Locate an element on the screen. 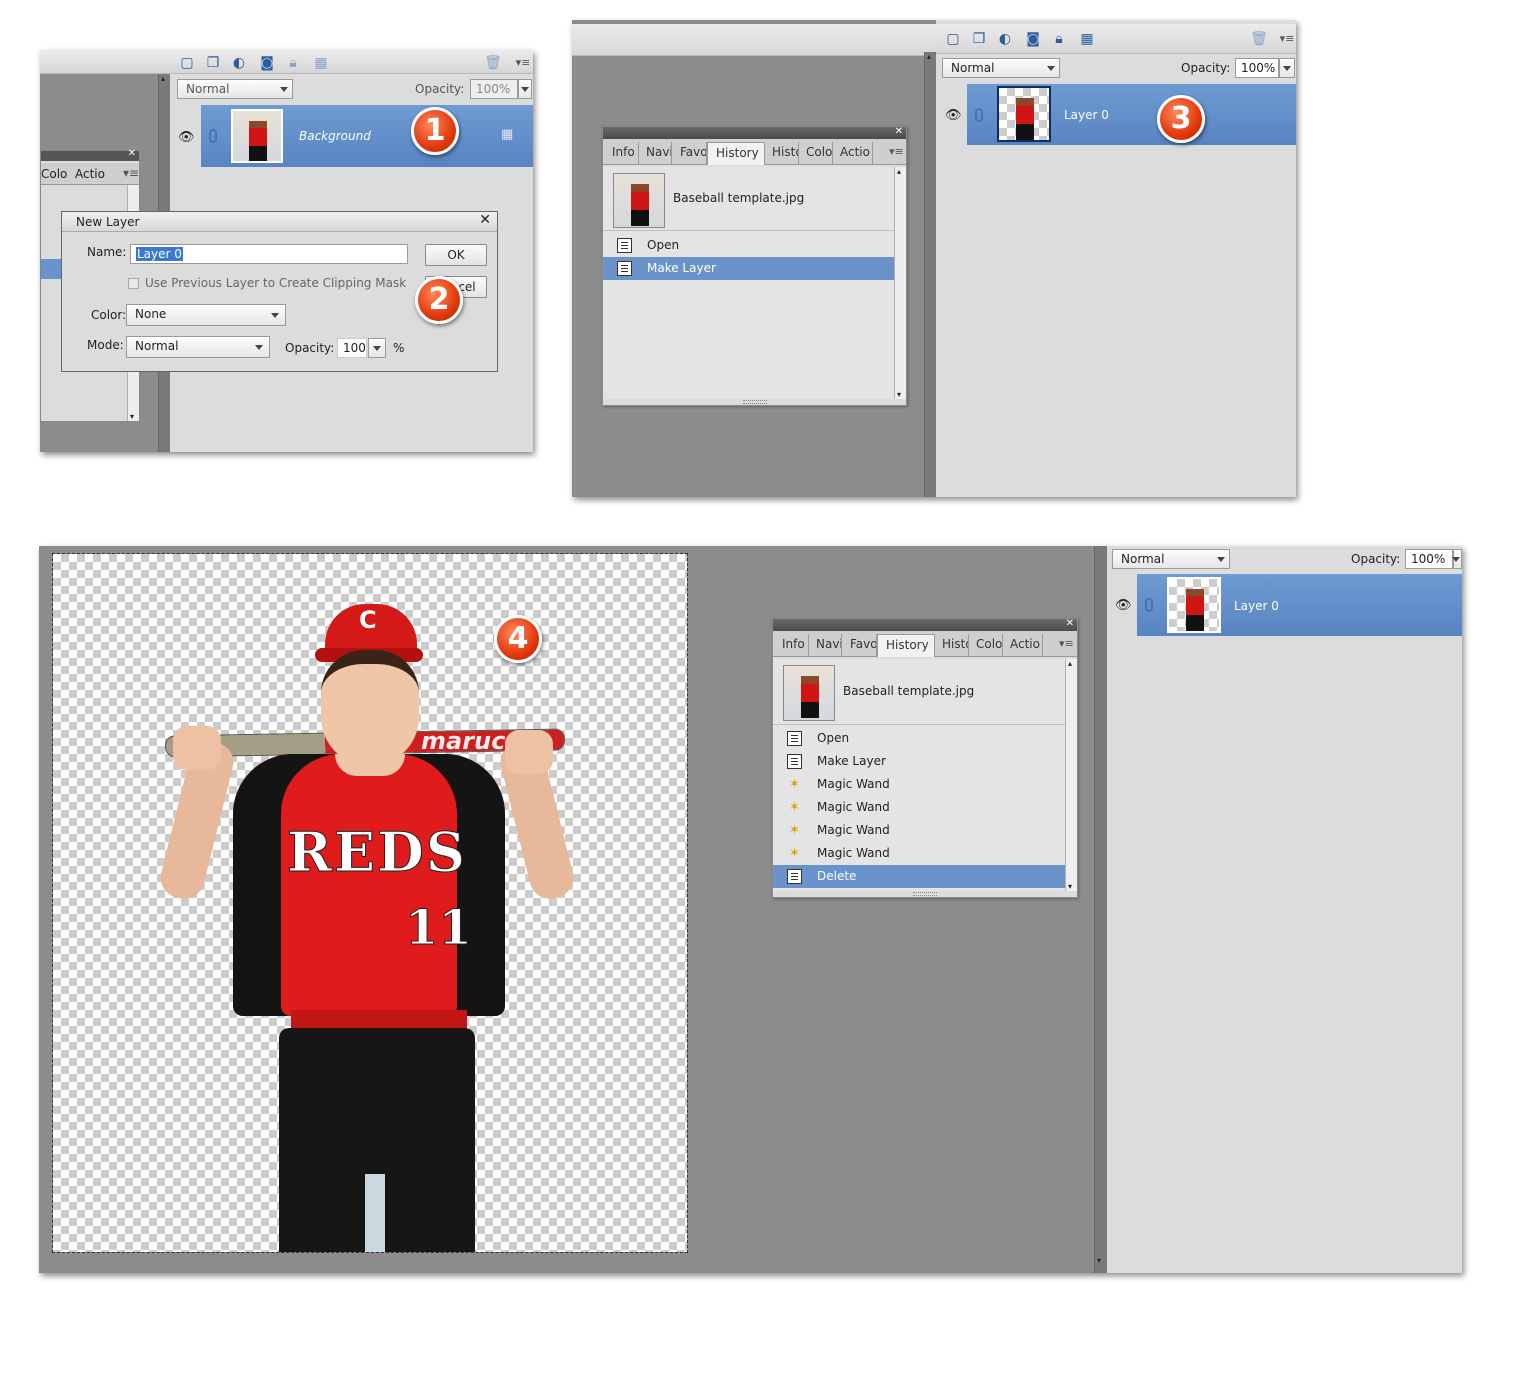 This screenshot has width=1528, height=1384. magic-wand-icon: ✶ is located at coordinates (794, 853).